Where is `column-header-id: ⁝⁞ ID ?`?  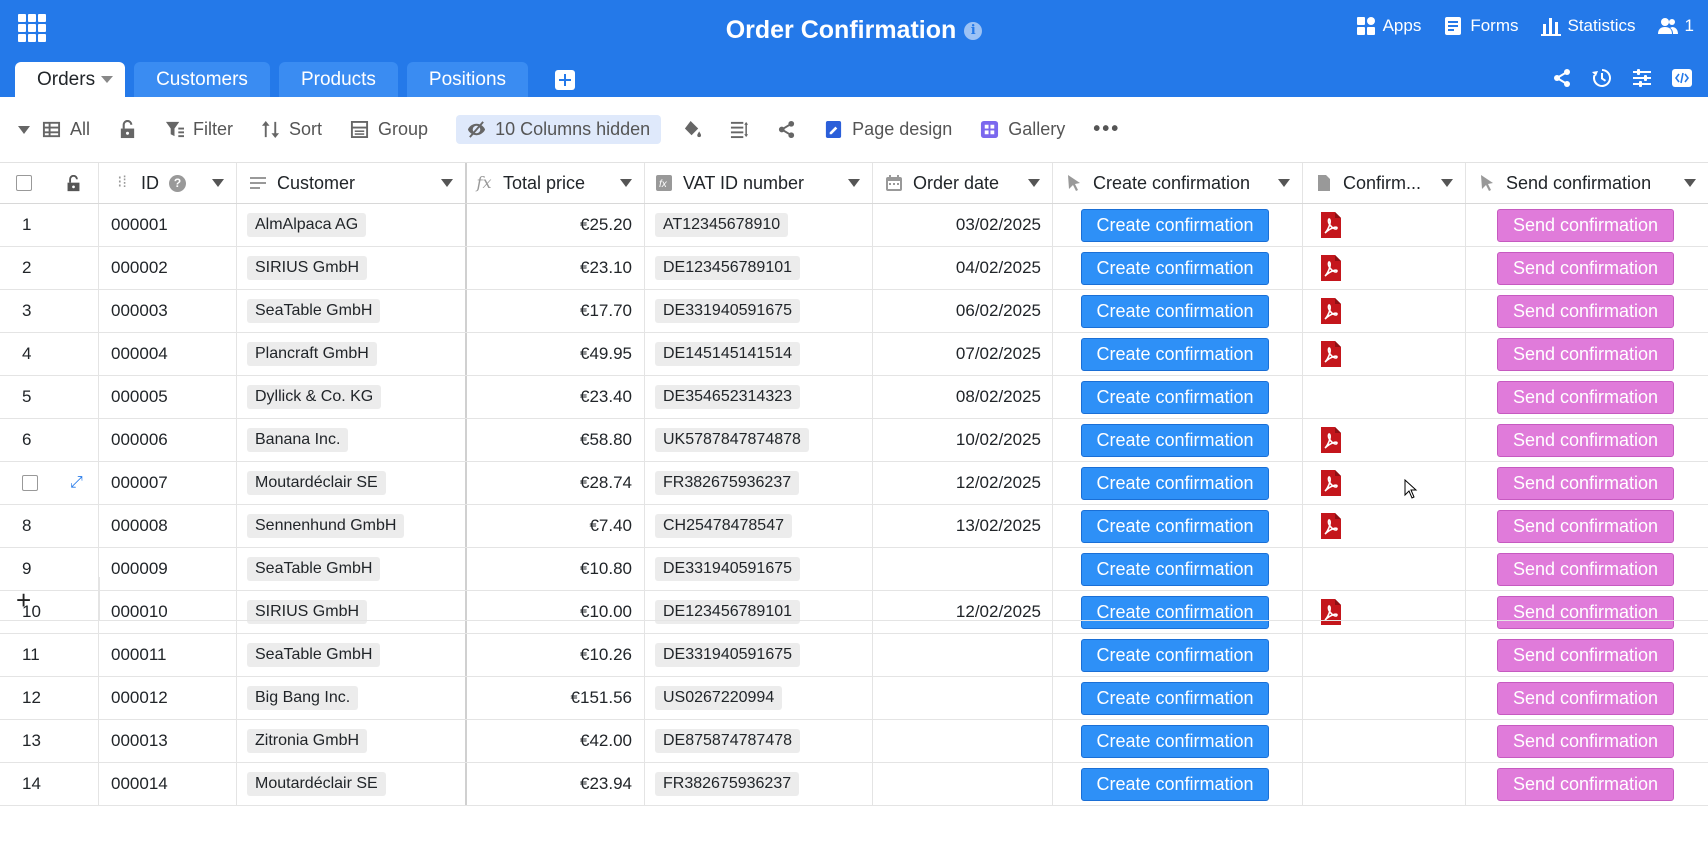 column-header-id: ⁝⁞ ID ? is located at coordinates (168, 183).